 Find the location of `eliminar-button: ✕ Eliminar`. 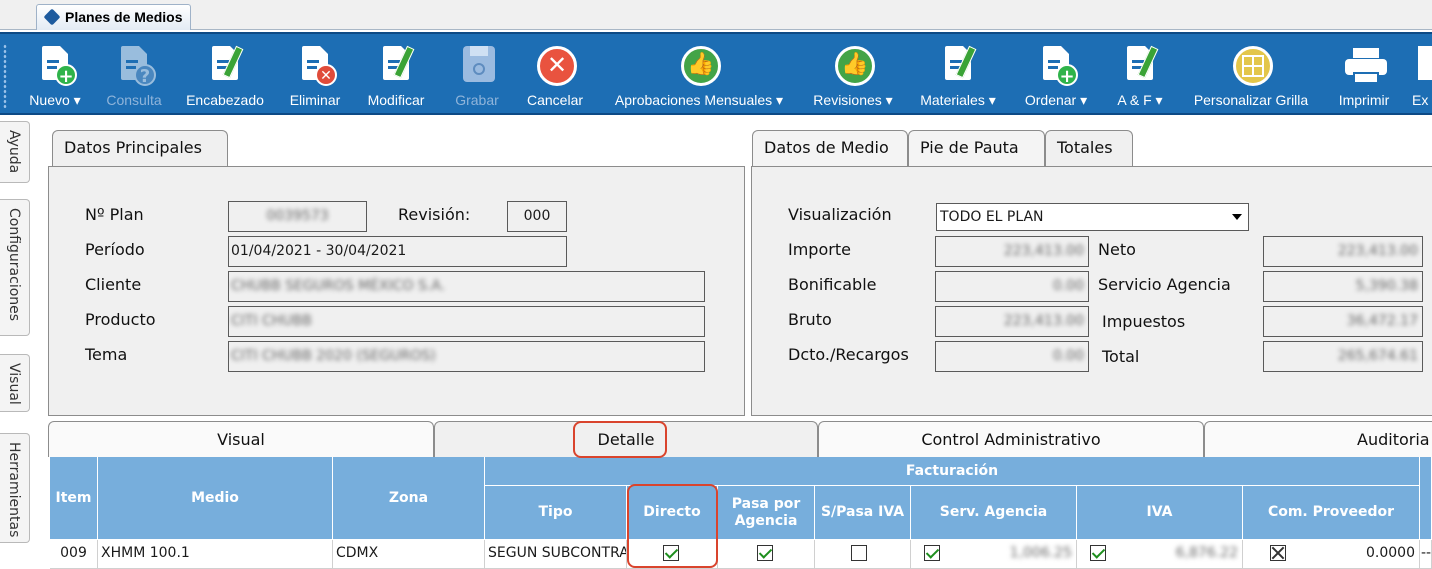

eliminar-button: ✕ Eliminar is located at coordinates (315, 74).